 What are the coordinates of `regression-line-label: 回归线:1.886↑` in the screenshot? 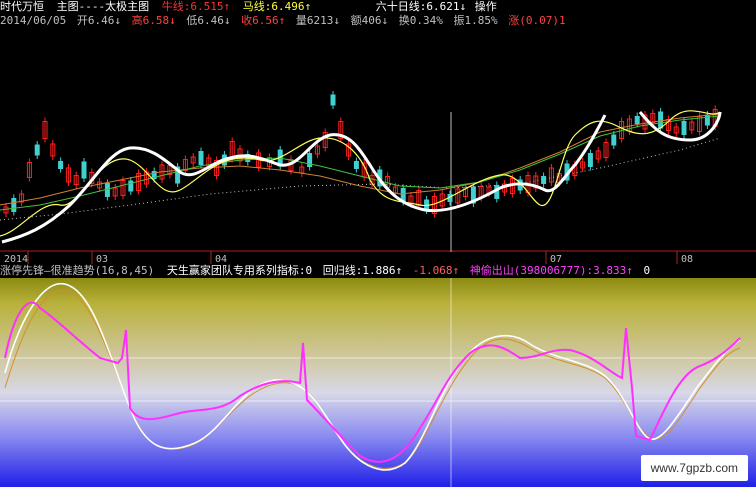 It's located at (362, 270).